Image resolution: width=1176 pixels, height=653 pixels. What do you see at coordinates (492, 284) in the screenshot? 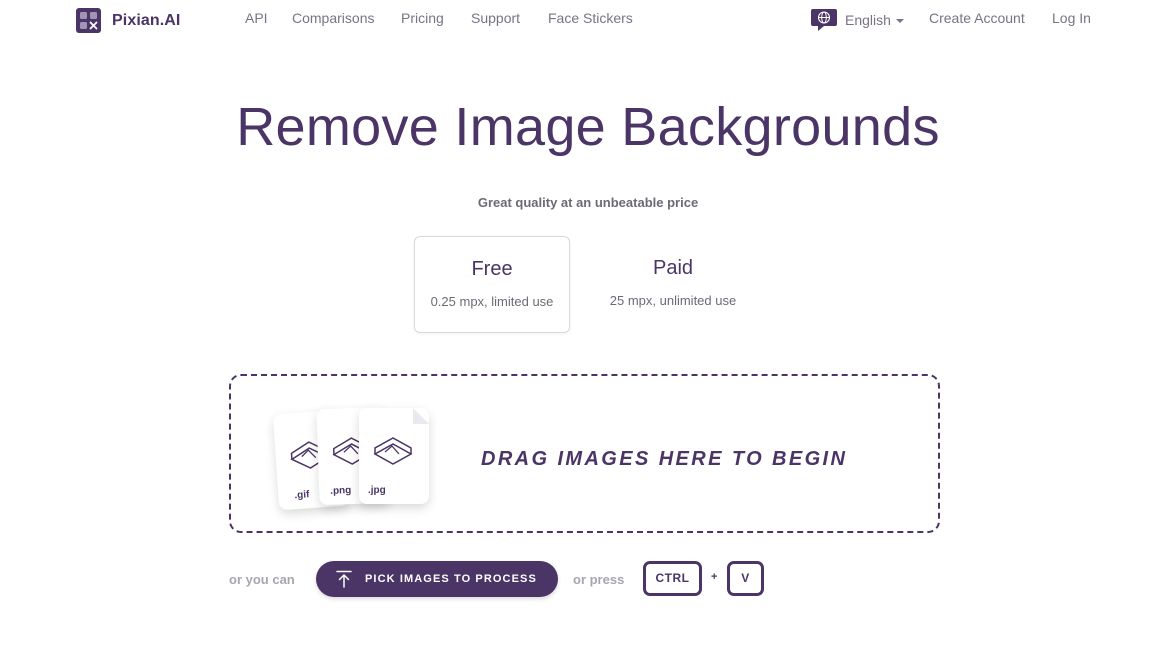
I see `plan-tab-free: Free 0.25 mpx, limited use` at bounding box center [492, 284].